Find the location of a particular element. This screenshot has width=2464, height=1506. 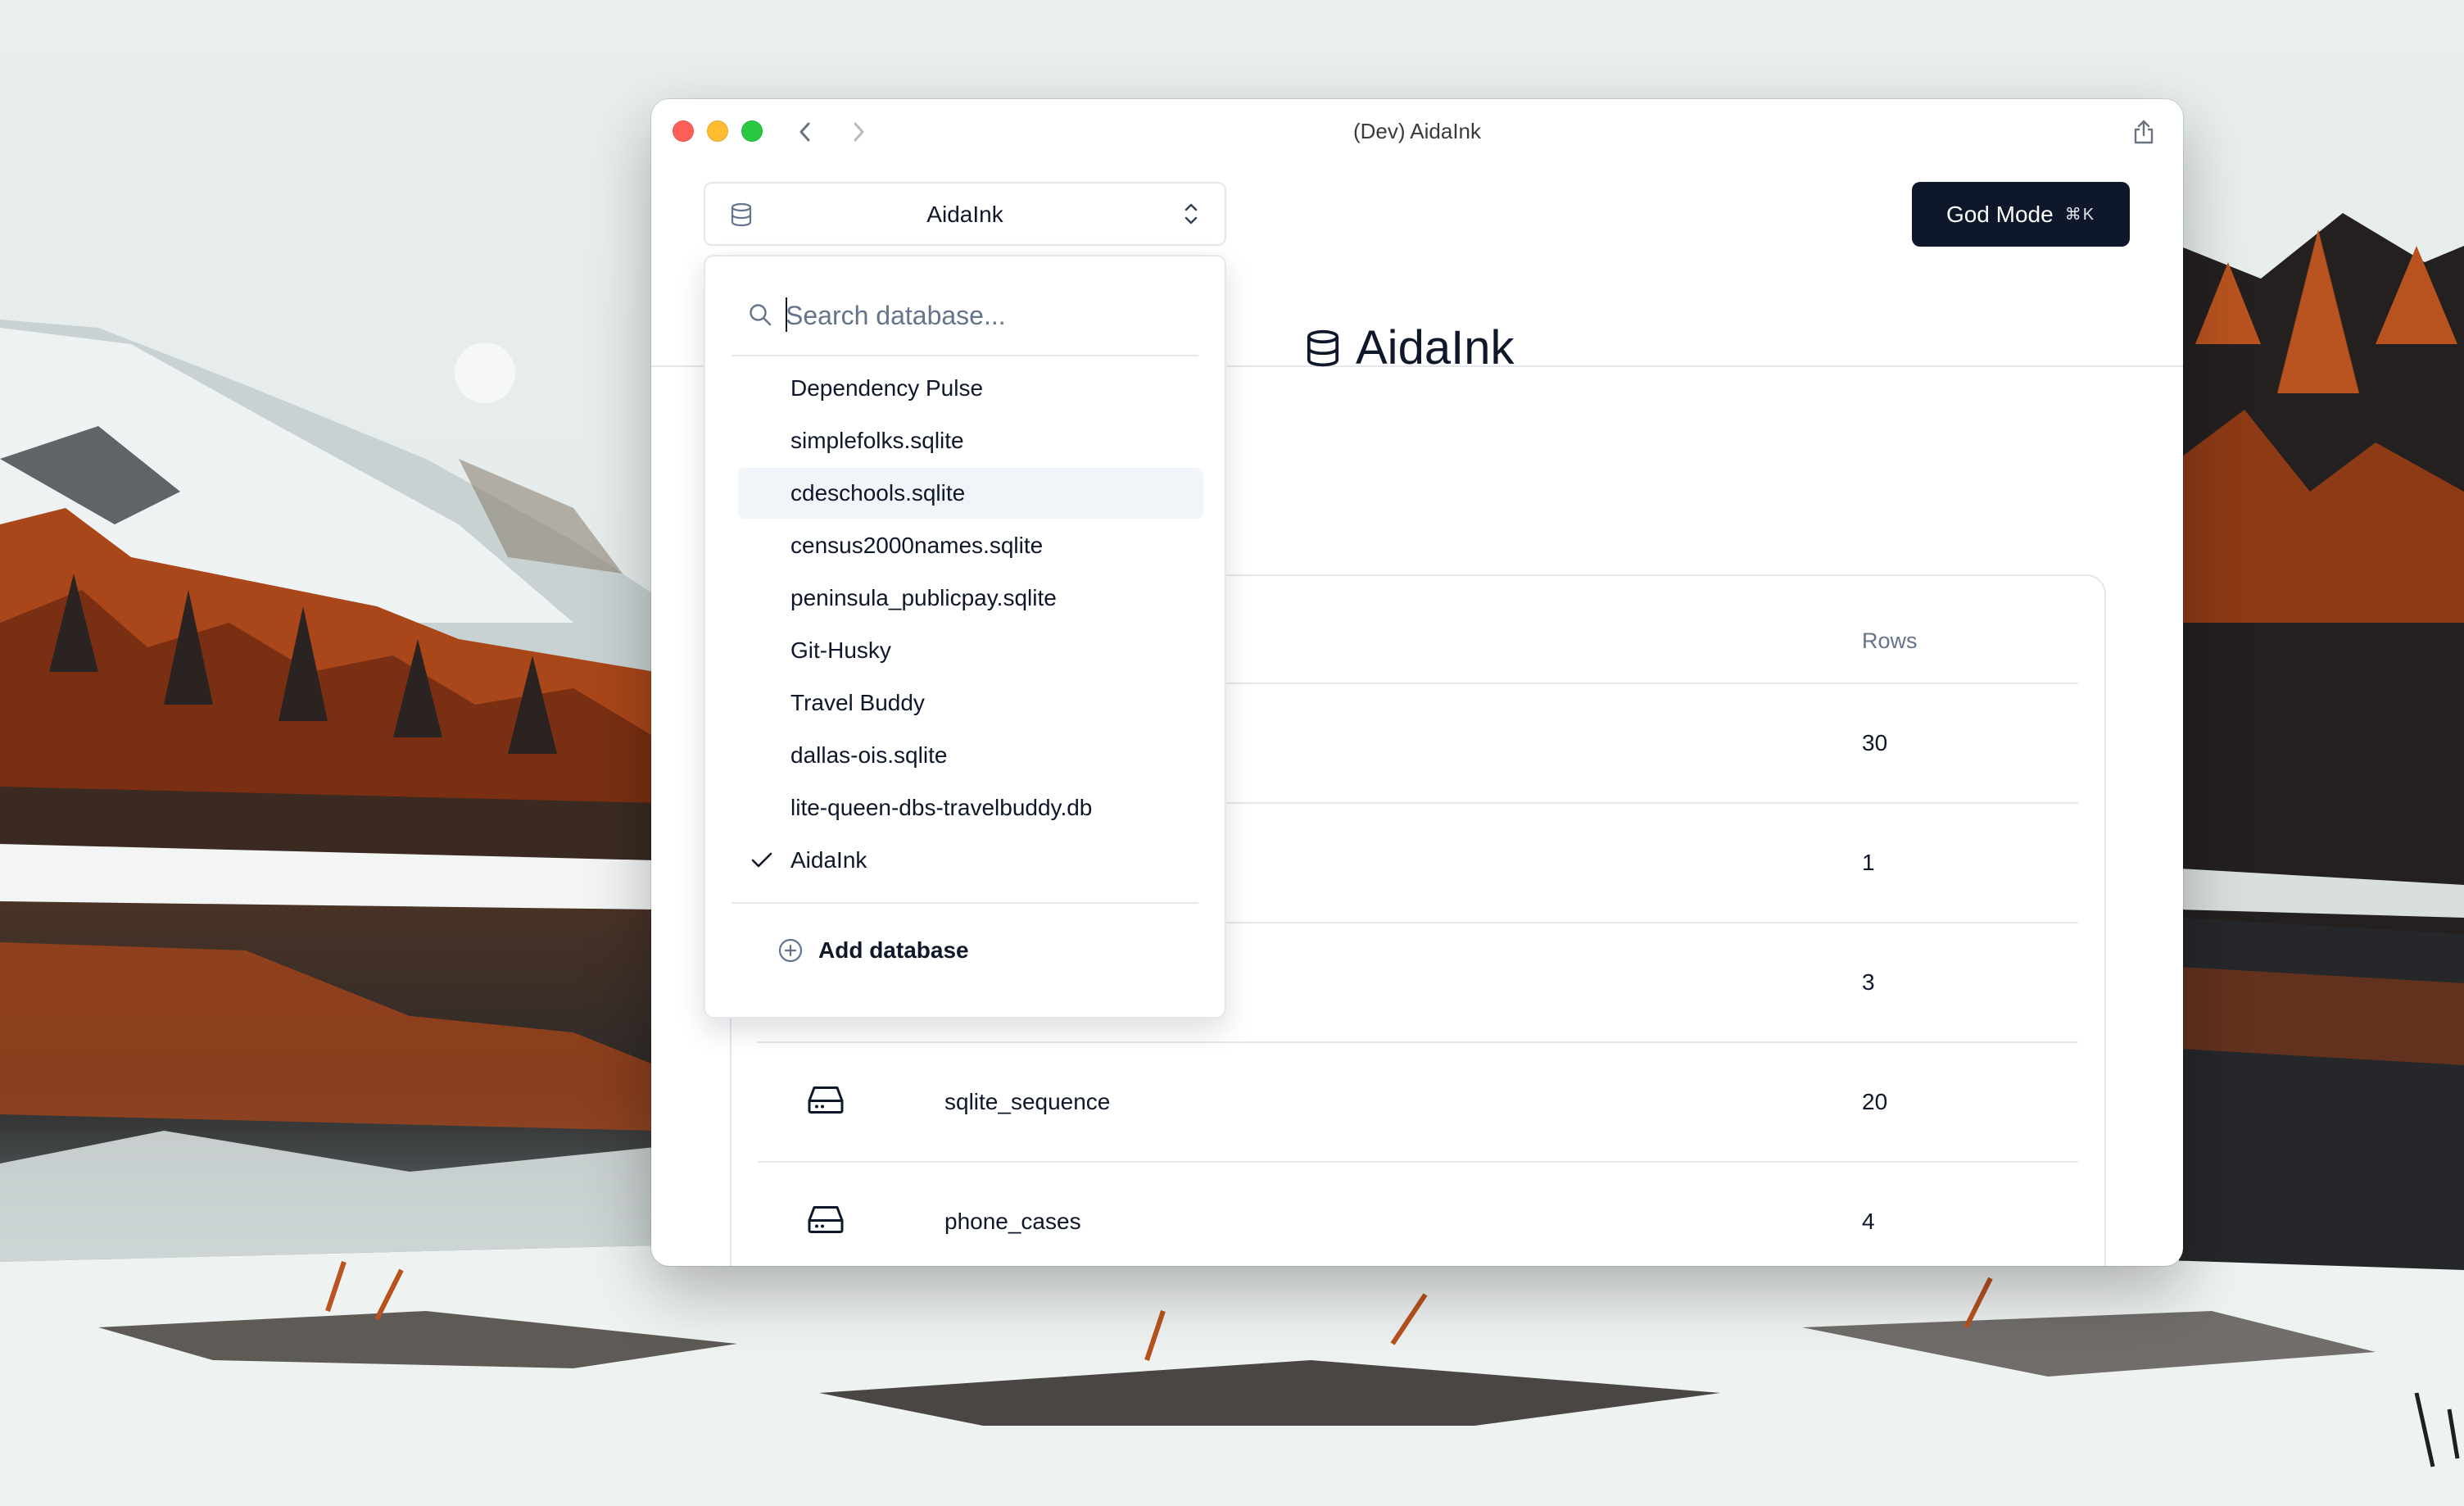

god-mode-button: God Mode ⌘K is located at coordinates (2021, 214).